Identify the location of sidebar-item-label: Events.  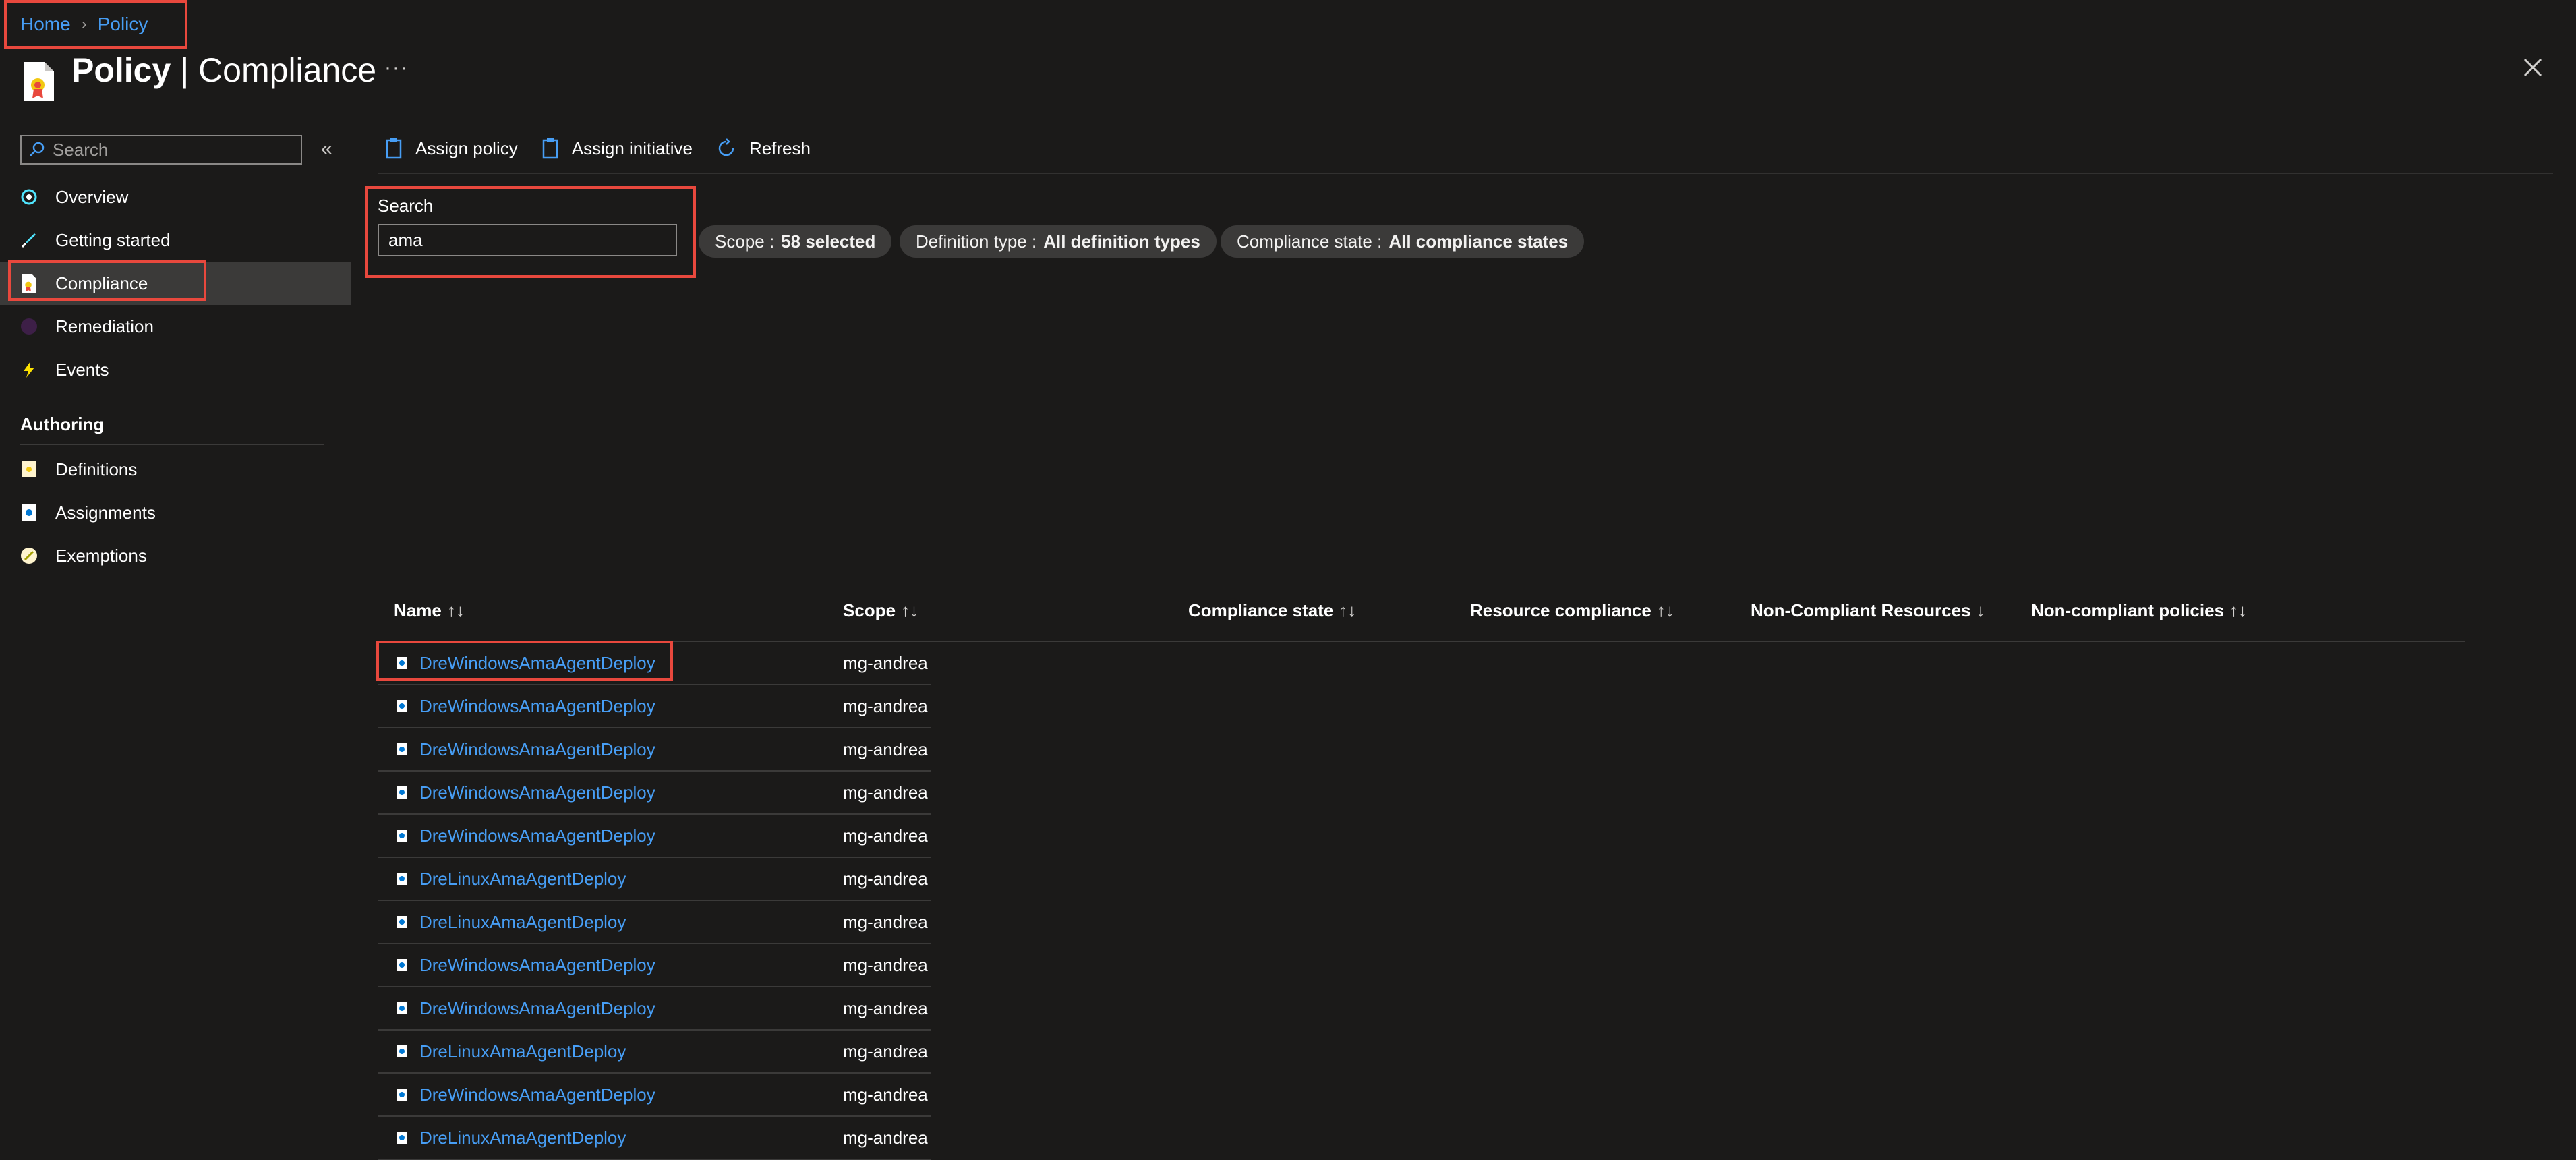
(82, 369).